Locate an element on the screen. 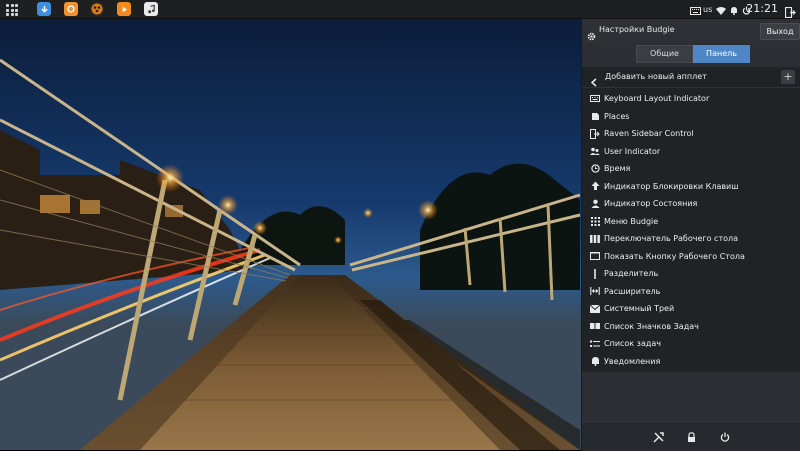 The width and height of the screenshot is (800, 451). applet-system-tray: Системный Трей is located at coordinates (691, 309).